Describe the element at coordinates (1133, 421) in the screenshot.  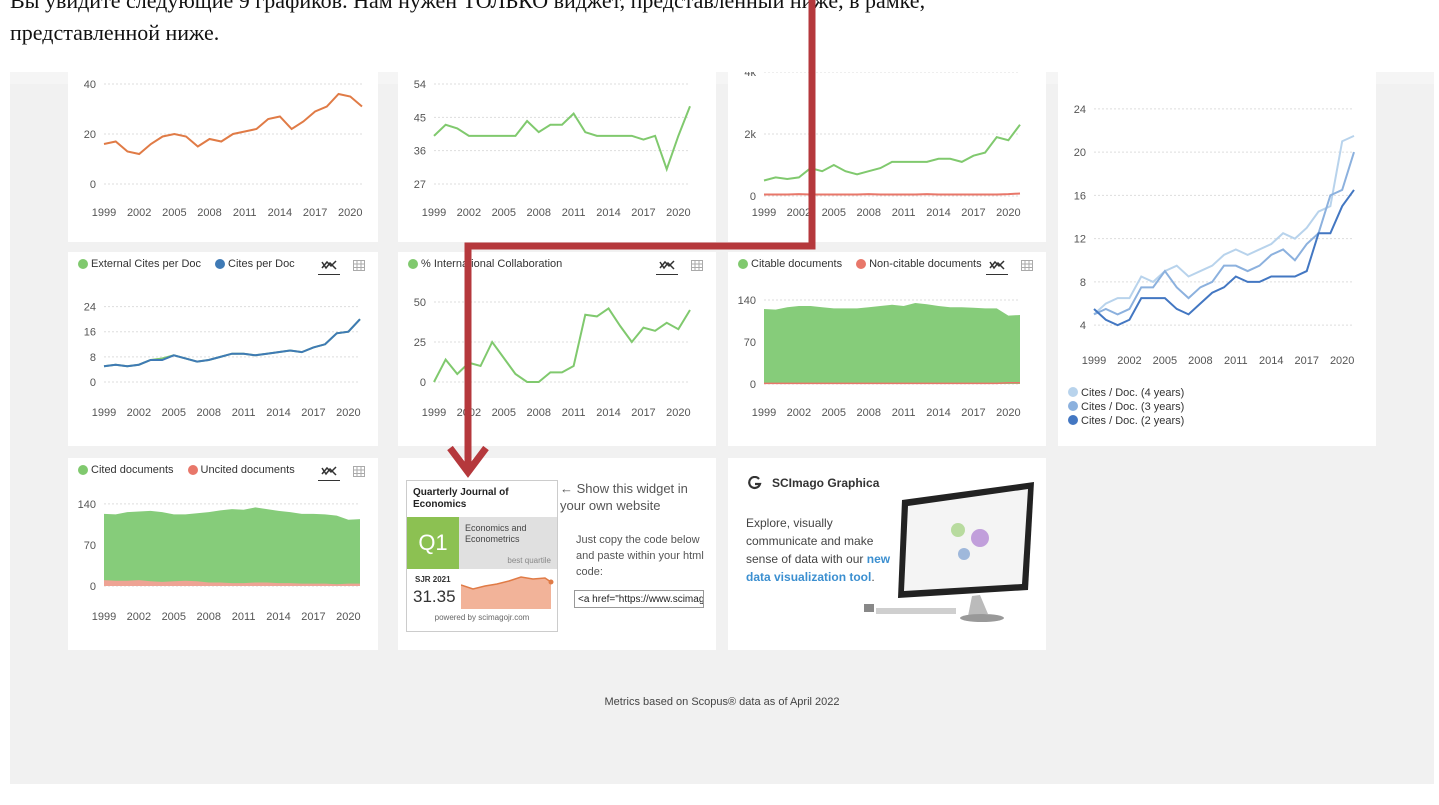
I see `legend-label: Cites / Doc. (2 years)` at that location.